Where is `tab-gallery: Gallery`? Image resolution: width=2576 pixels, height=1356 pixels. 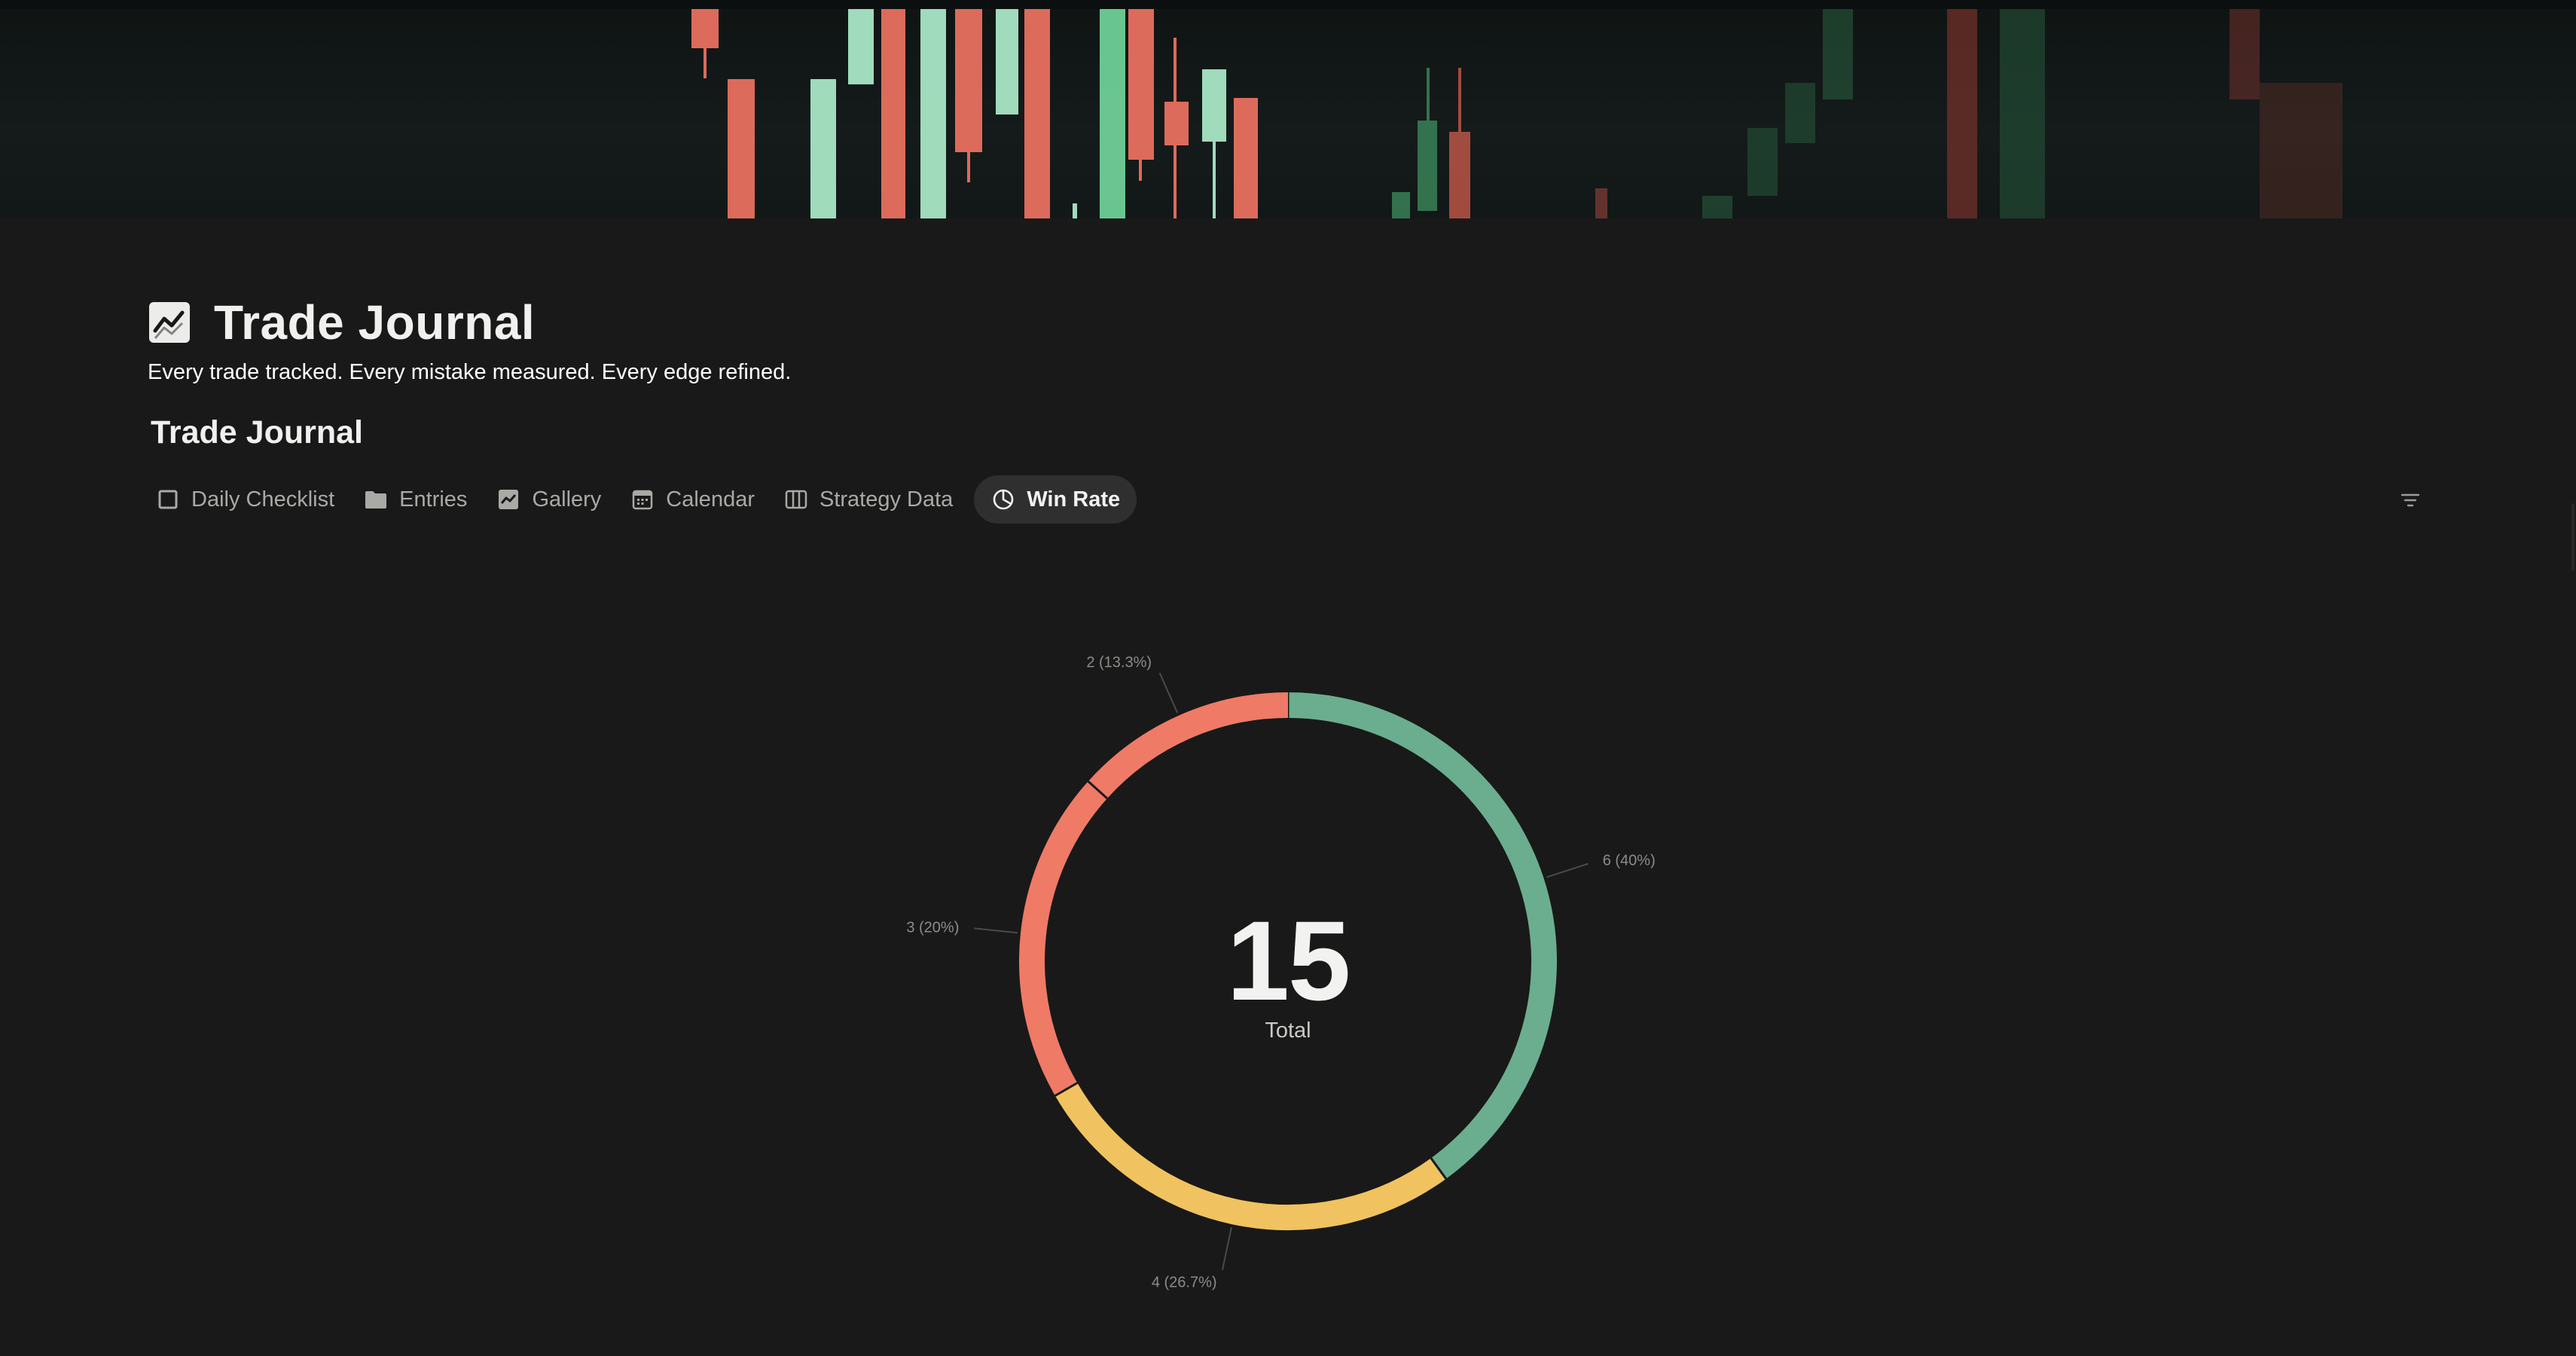
tab-gallery: Gallery is located at coordinates (553, 499).